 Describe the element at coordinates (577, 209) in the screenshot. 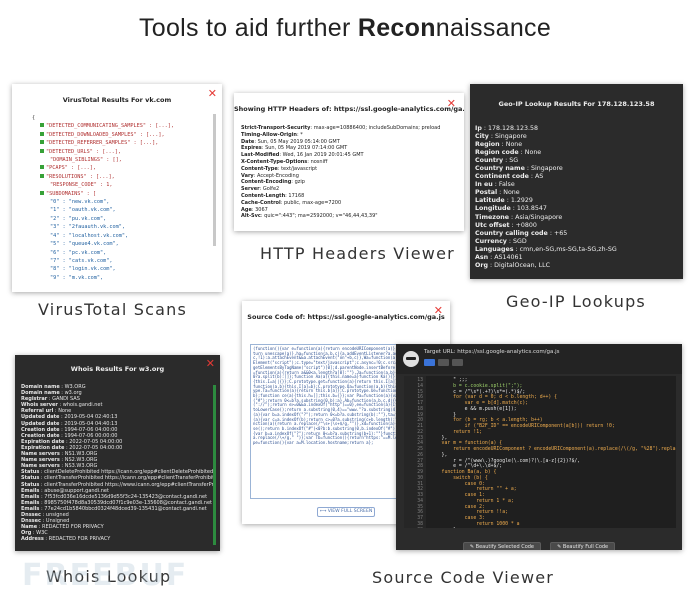

I see `result-row: Longitude : 103.8547` at that location.